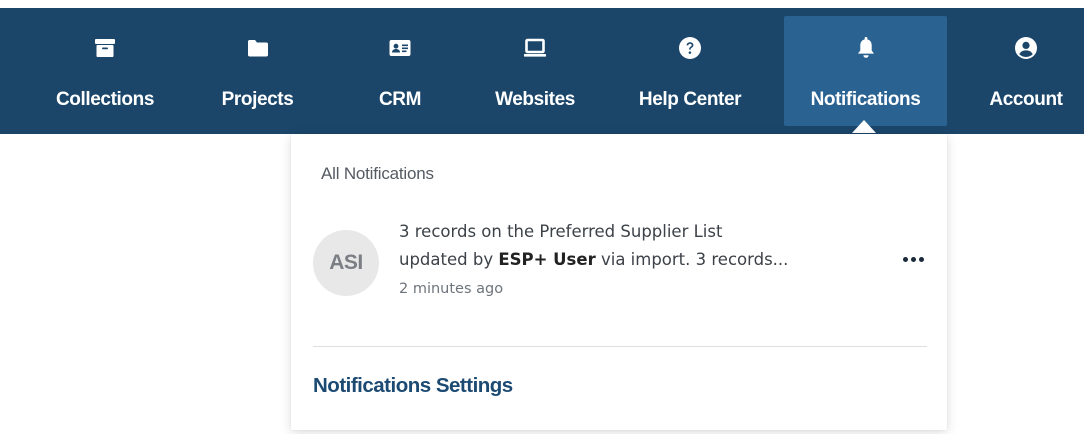  What do you see at coordinates (535, 99) in the screenshot?
I see `nav-websites-label: Websites` at bounding box center [535, 99].